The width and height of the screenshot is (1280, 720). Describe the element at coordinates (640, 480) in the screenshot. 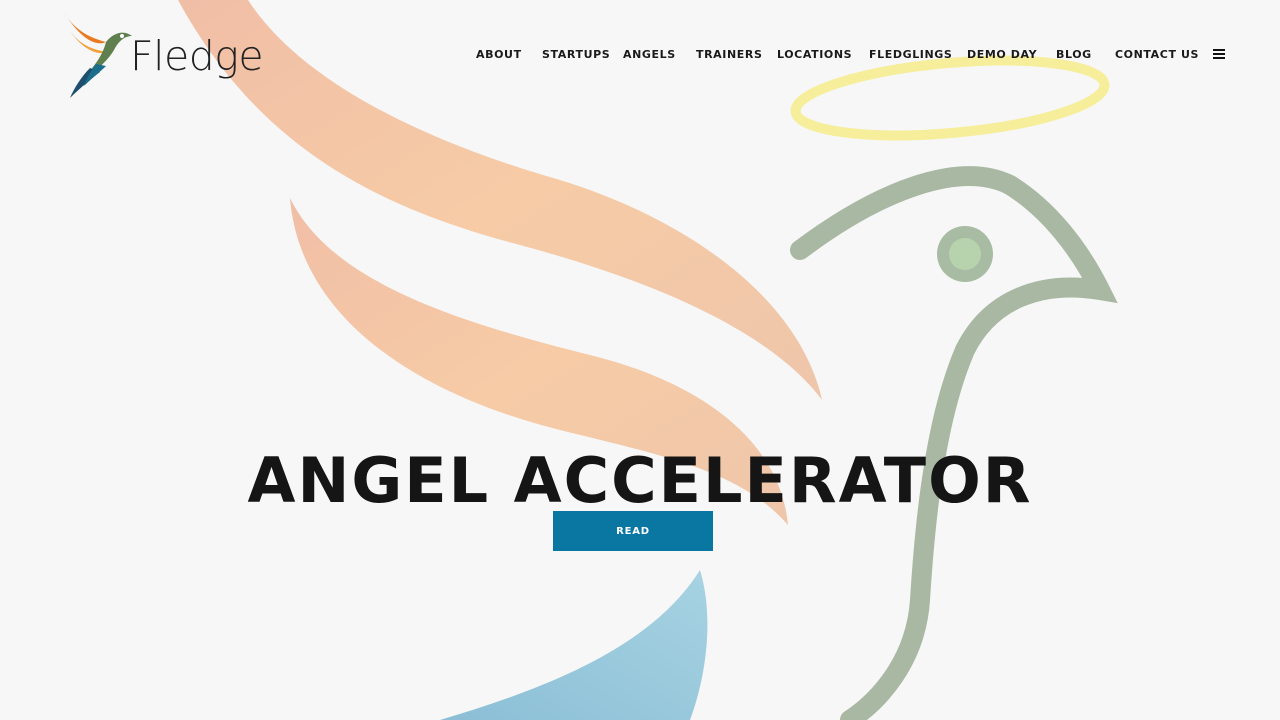

I see `hero-title: ANGEL ACCELERATOR` at that location.